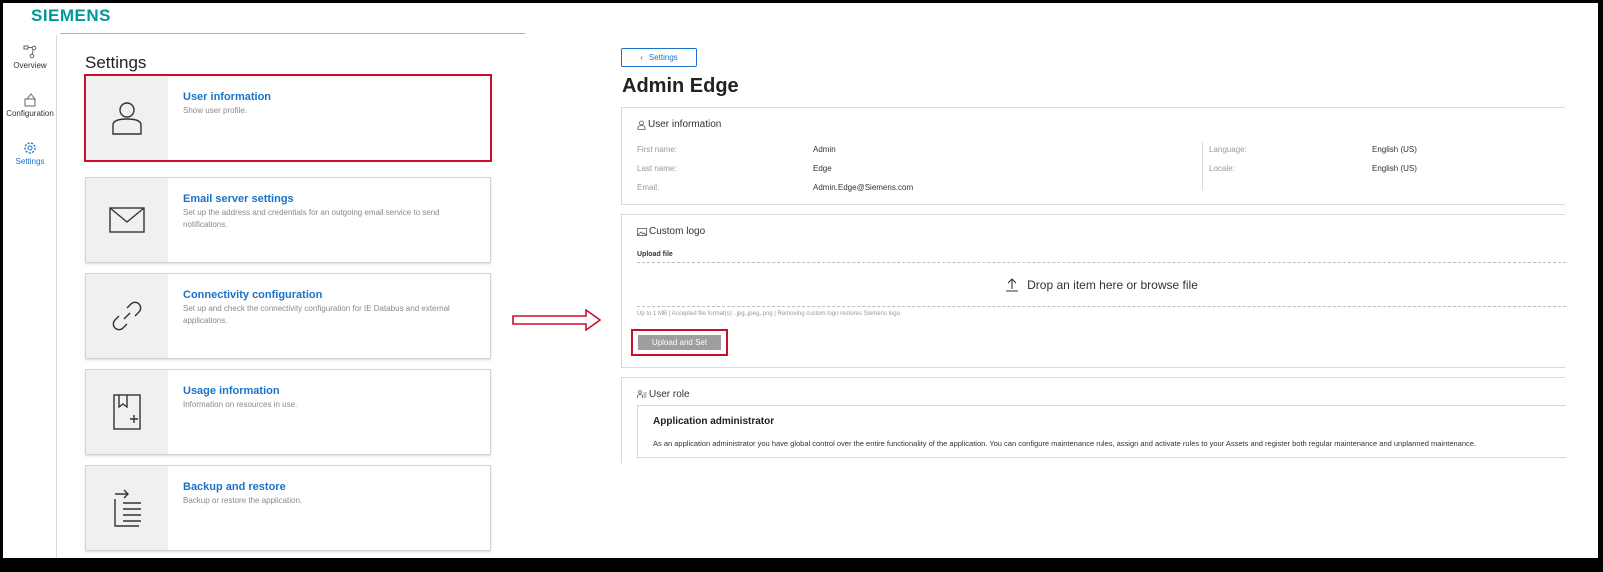  I want to click on email-label: Email:, so click(648, 187).